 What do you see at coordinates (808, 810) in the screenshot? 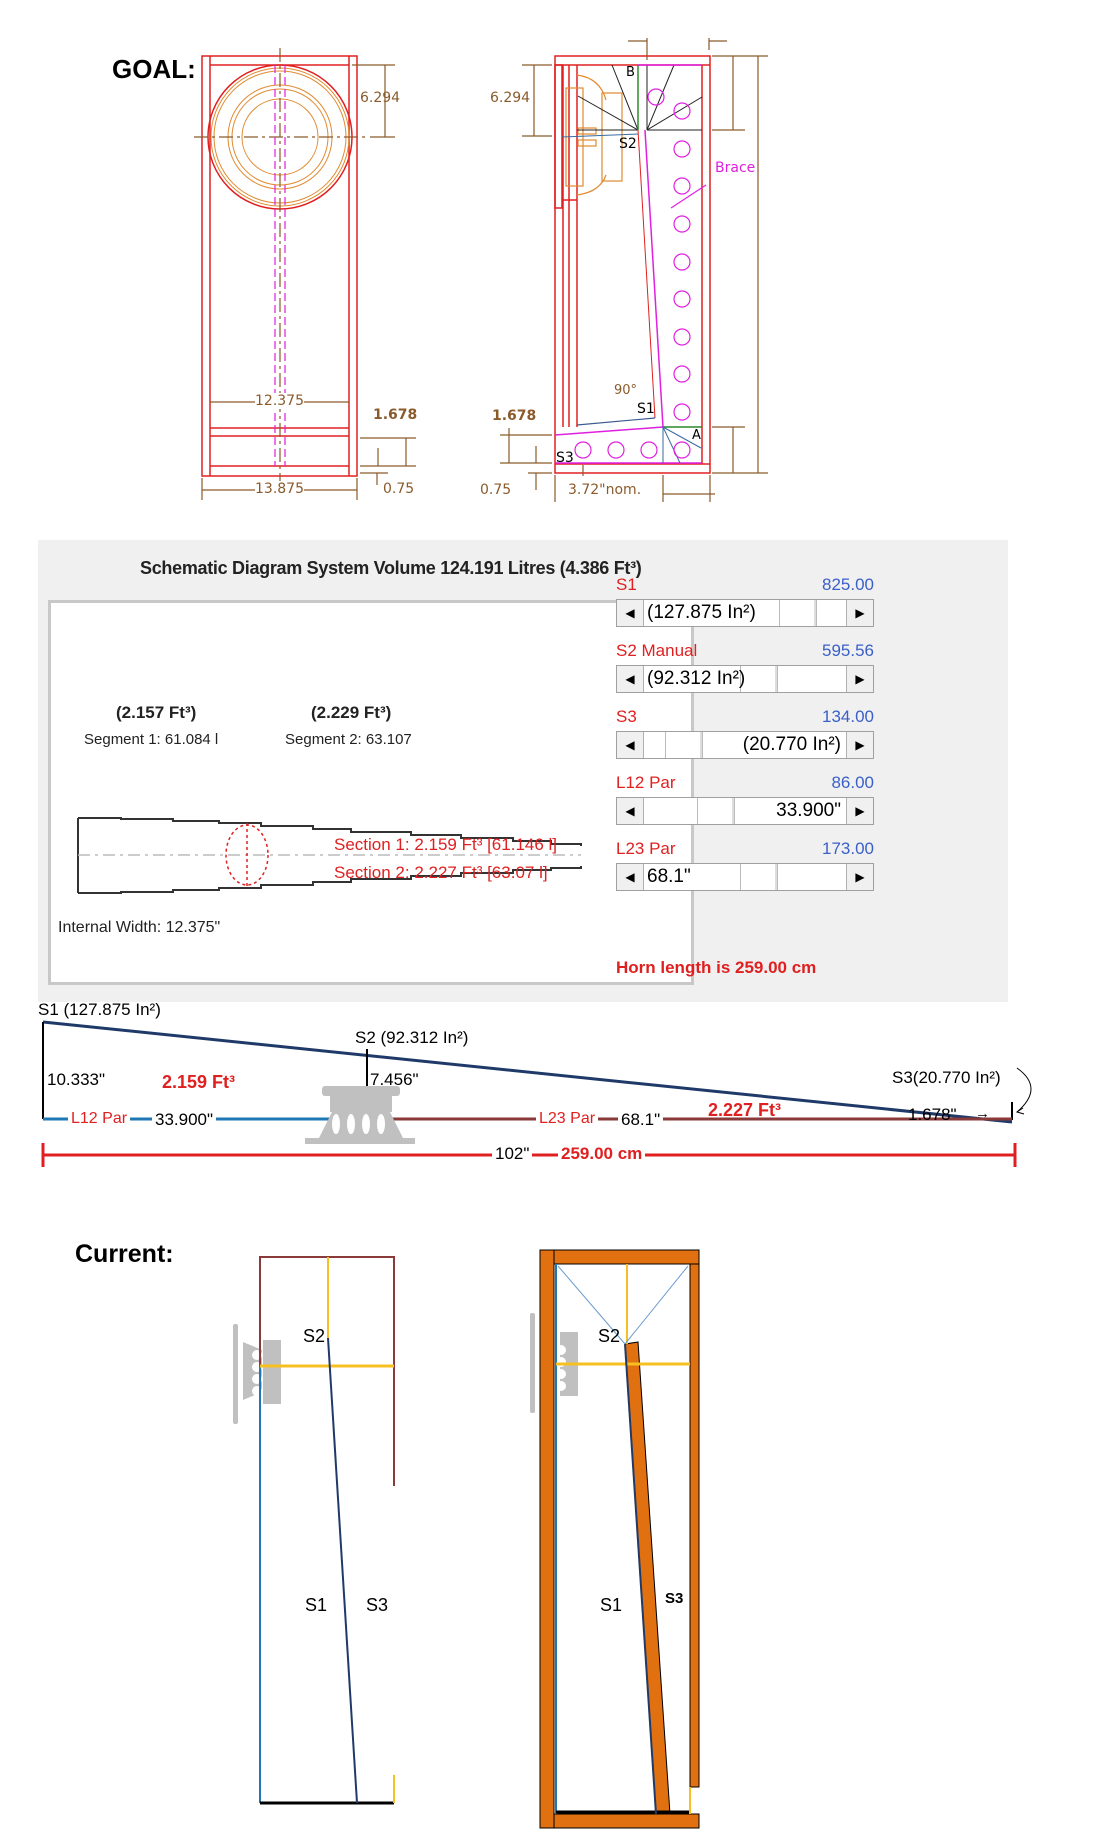
I see `control-display: 33.900"` at bounding box center [808, 810].